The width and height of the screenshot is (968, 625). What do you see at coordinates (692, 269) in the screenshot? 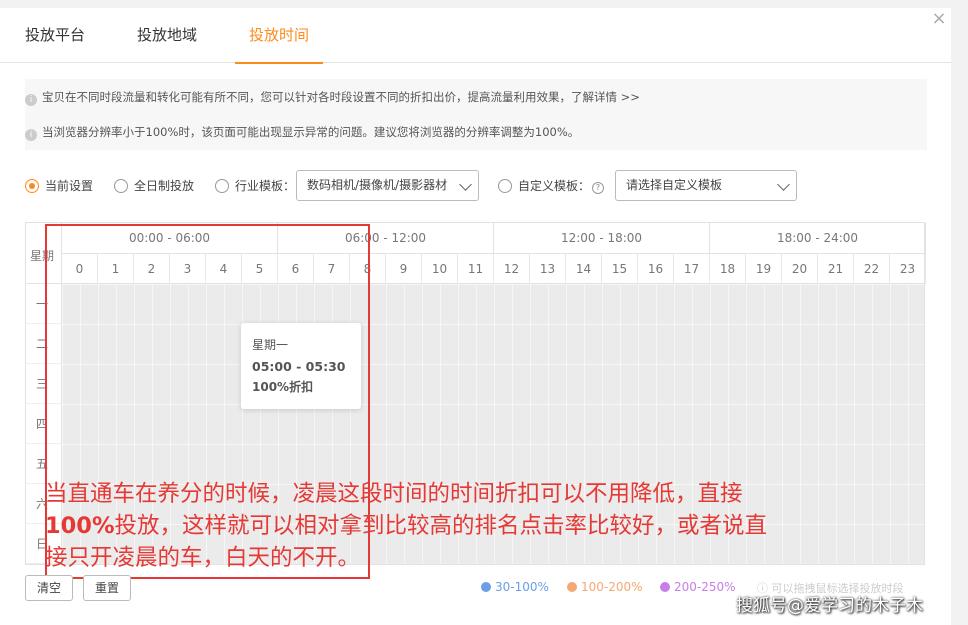
I see `hour-header: 17` at bounding box center [692, 269].